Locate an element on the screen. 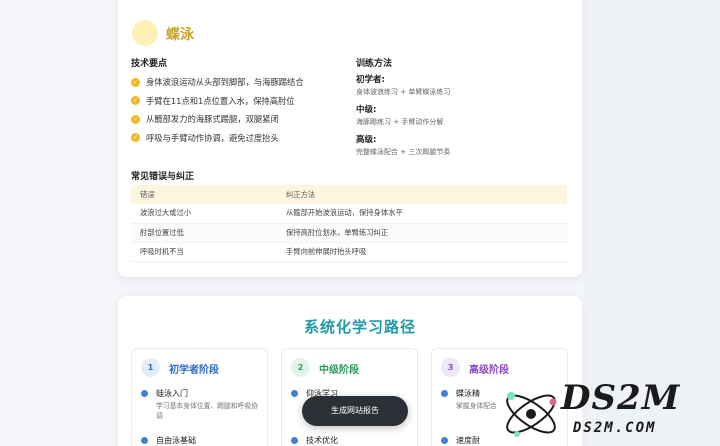  error-cell: 呼吸时机不当 is located at coordinates (204, 252).